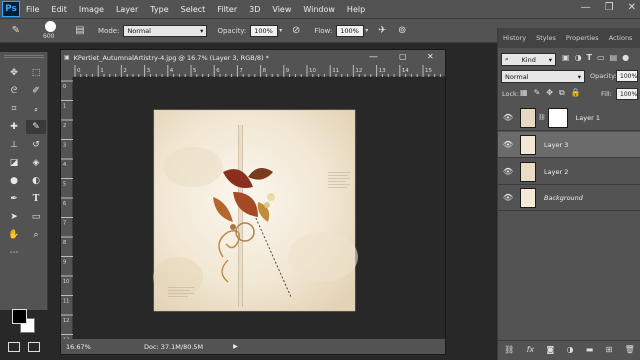 Image resolution: width=640 pixels, height=360 pixels. Describe the element at coordinates (14, 109) in the screenshot. I see `crop-tool-icon: ⌗` at that location.